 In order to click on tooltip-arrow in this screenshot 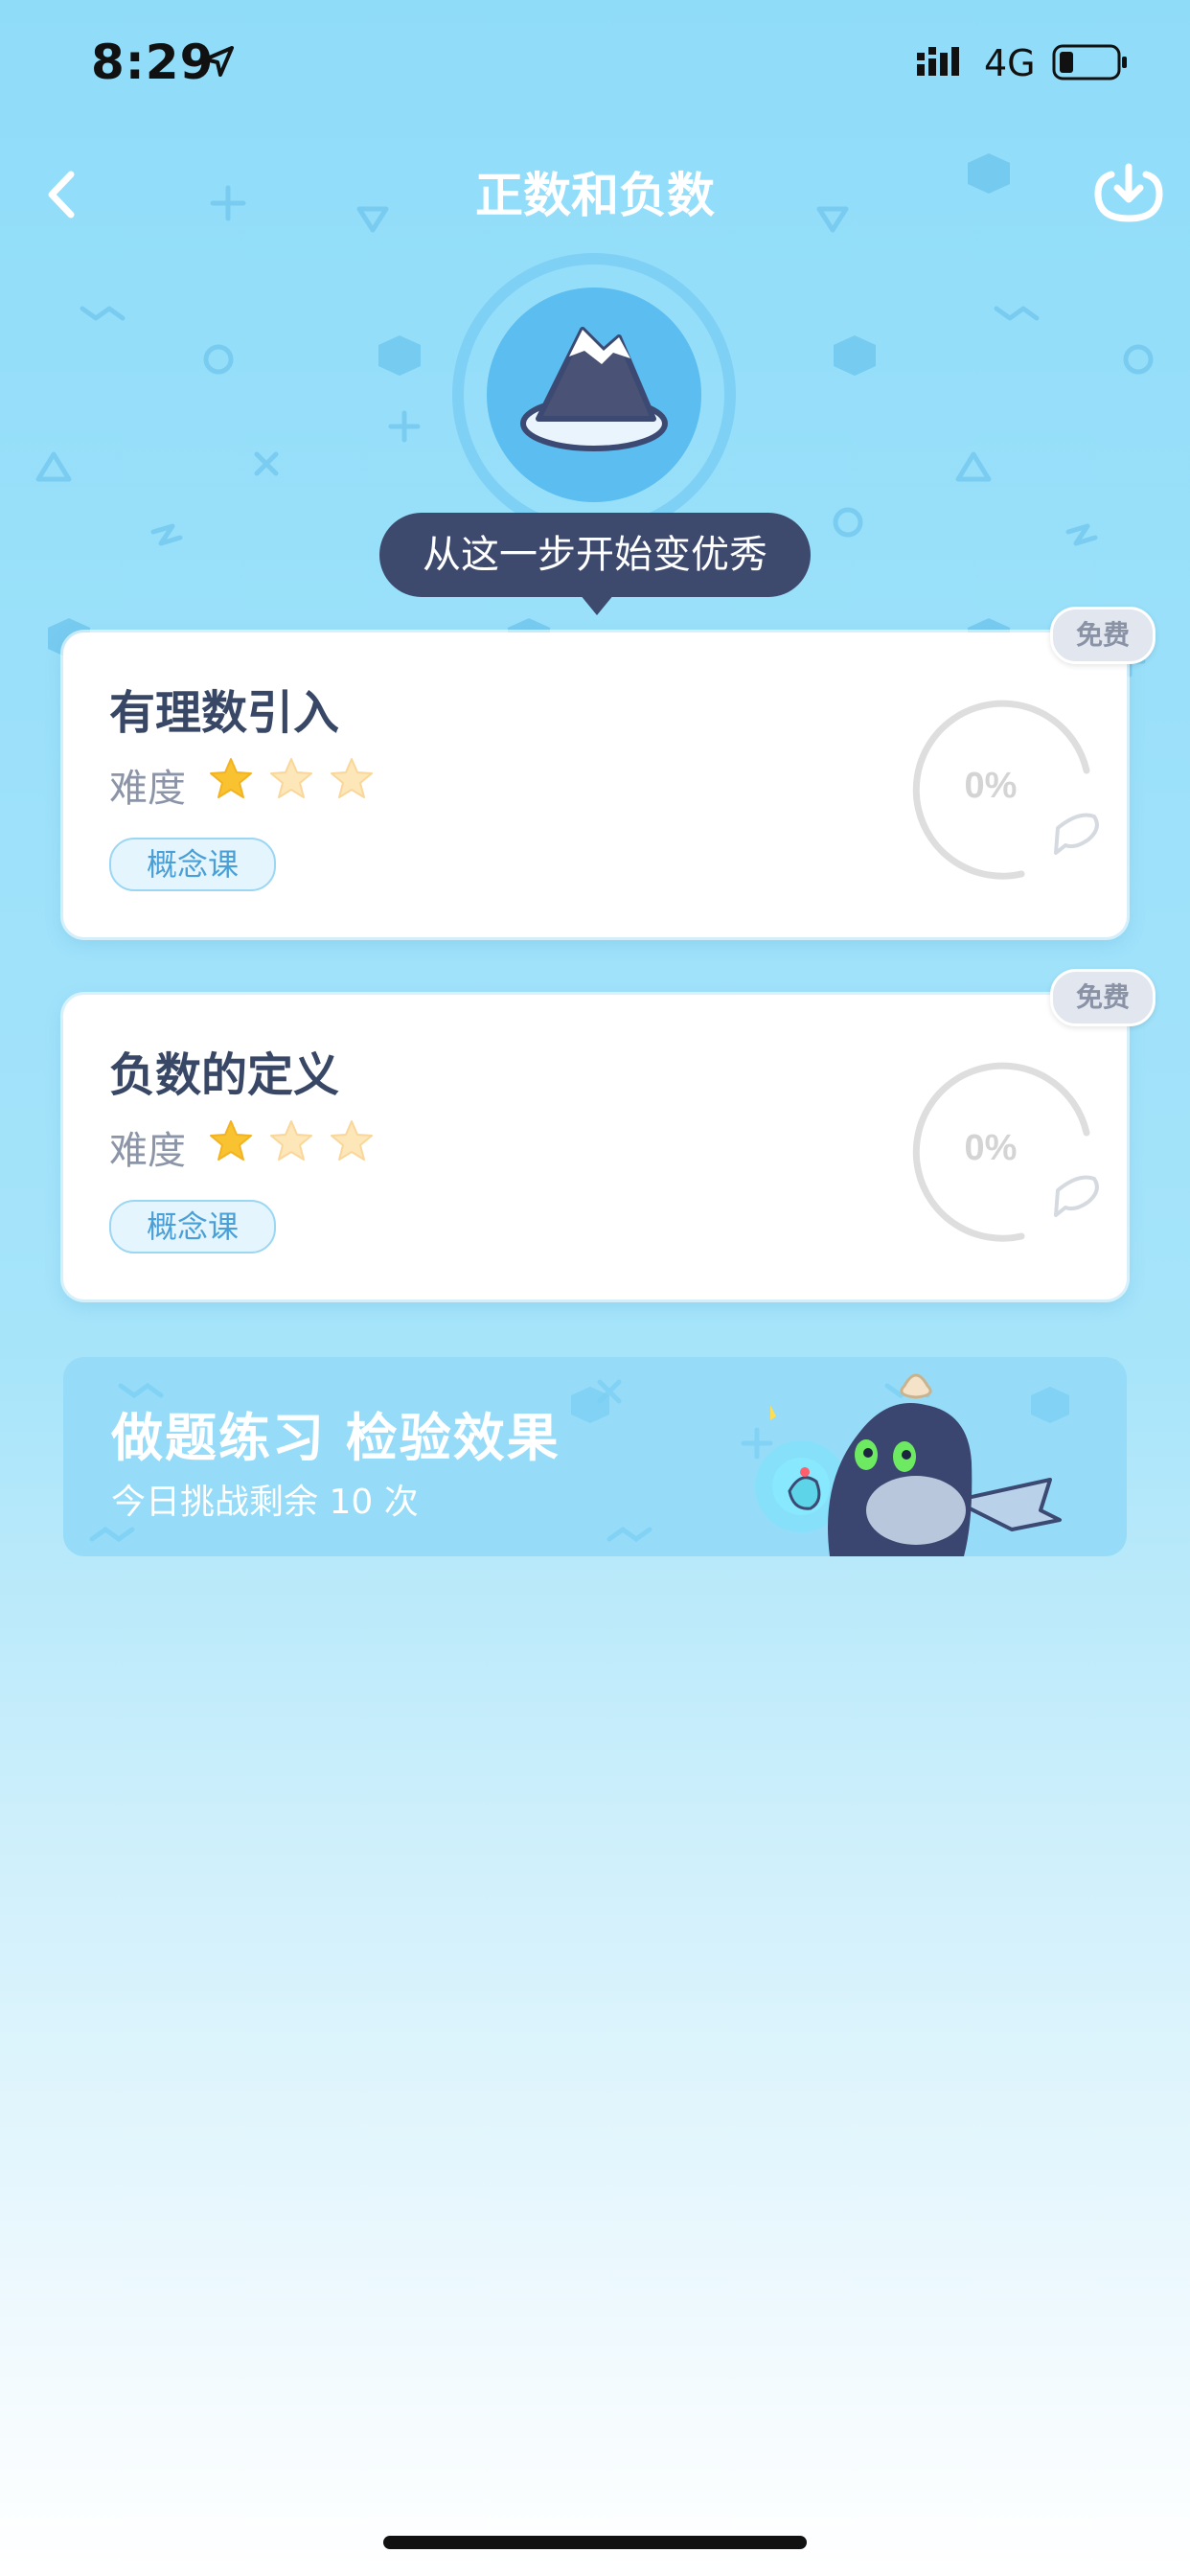, I will do `click(597, 604)`.